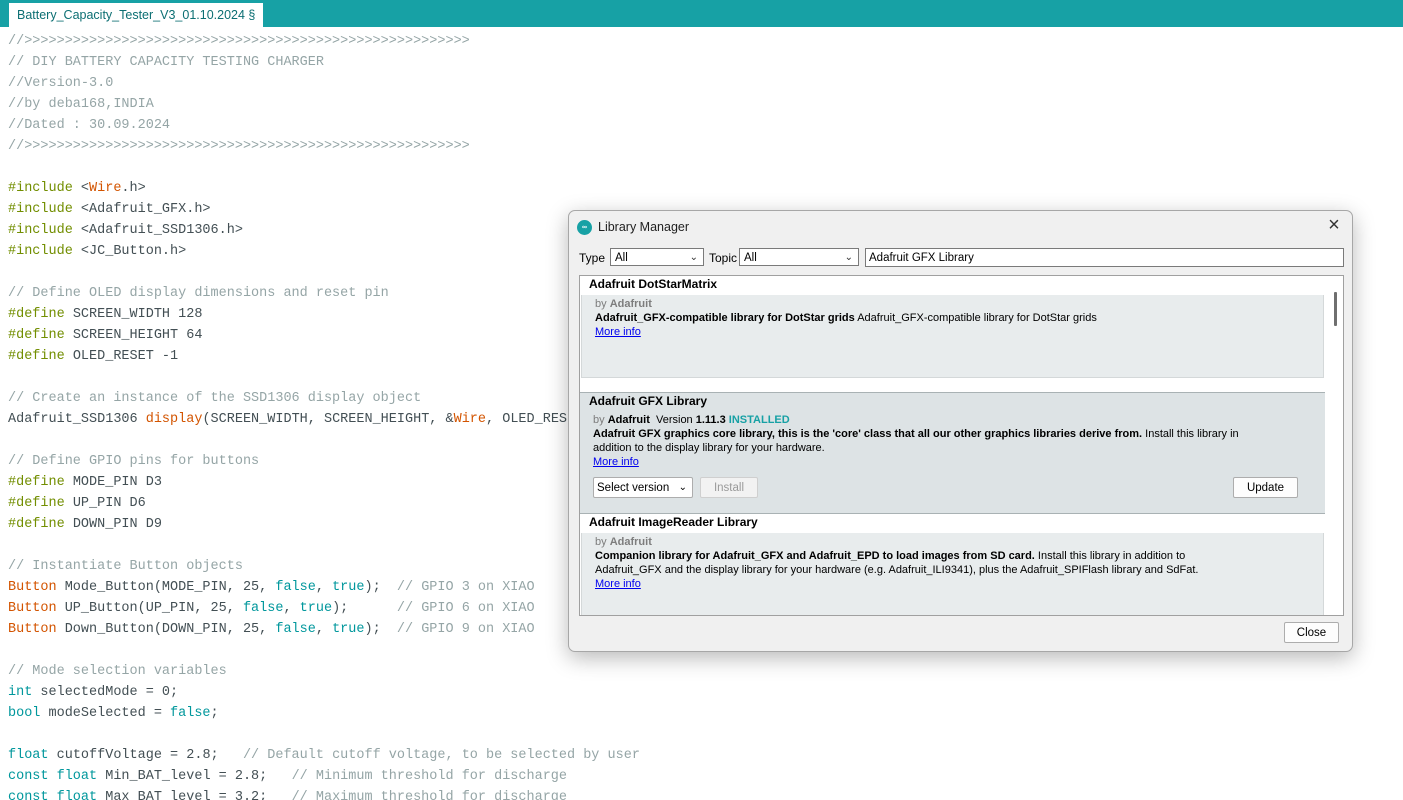 Image resolution: width=1403 pixels, height=800 pixels. I want to click on library-name: Adafruit GFX Library, so click(648, 401).